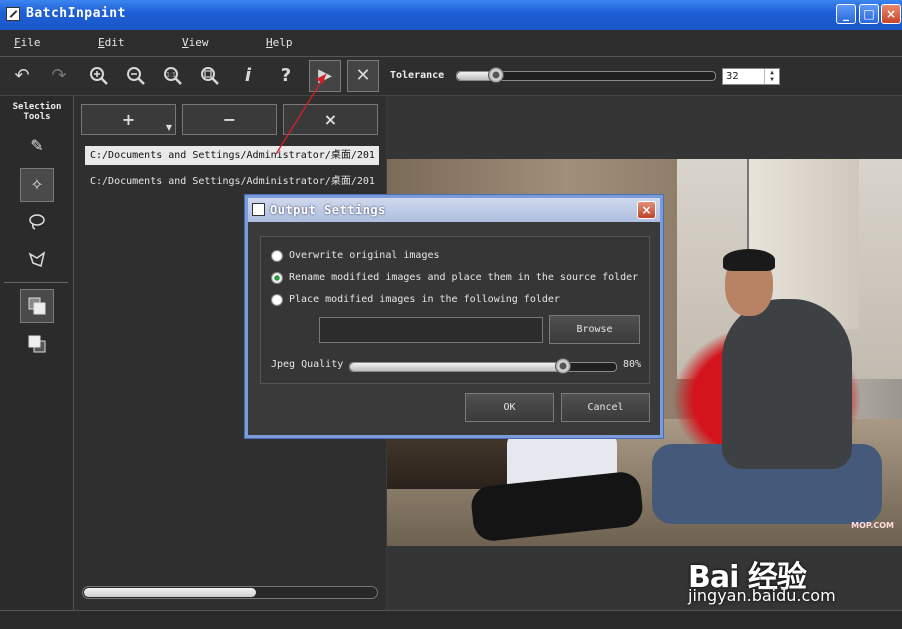 This screenshot has width=902, height=629. Describe the element at coordinates (301, 114) in the screenshot. I see `annotation-arrow-icon` at that location.